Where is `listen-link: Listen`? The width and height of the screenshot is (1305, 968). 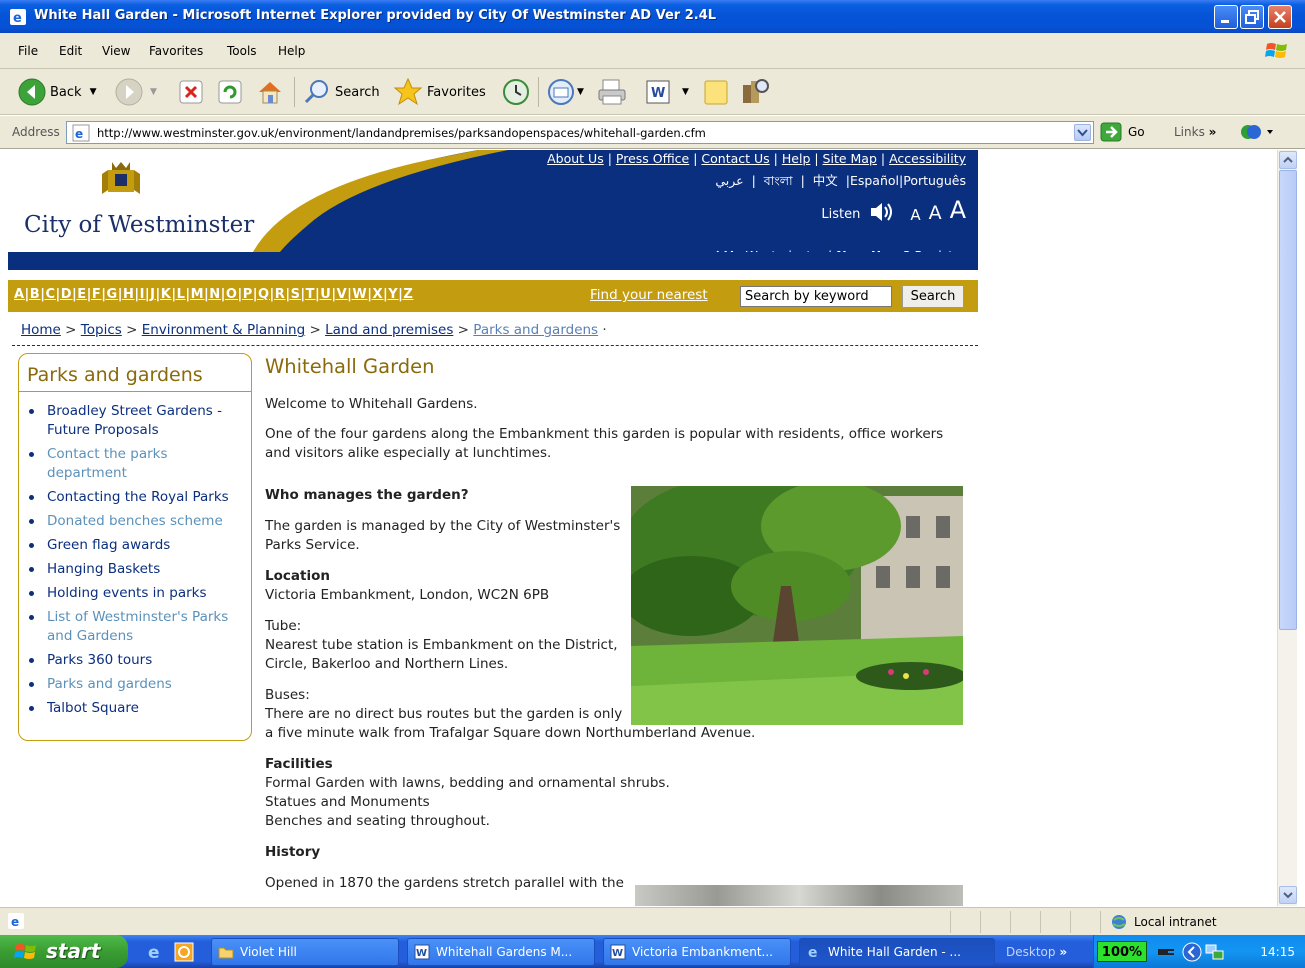
listen-link: Listen is located at coordinates (840, 214).